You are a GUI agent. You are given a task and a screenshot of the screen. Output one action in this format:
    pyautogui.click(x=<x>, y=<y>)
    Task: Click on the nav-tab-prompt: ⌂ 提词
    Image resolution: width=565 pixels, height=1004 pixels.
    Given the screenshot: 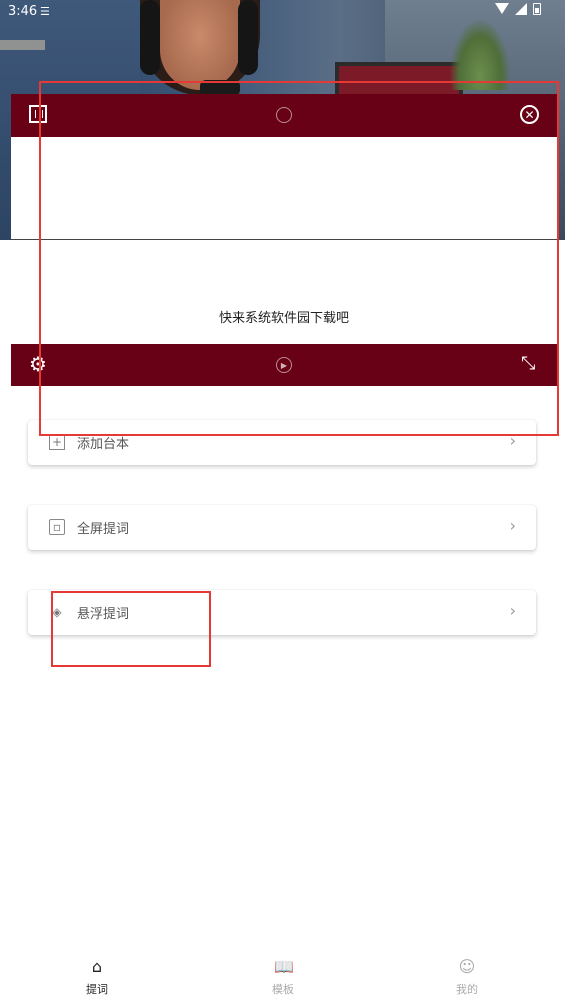 What is the action you would take?
    pyautogui.click(x=97, y=973)
    